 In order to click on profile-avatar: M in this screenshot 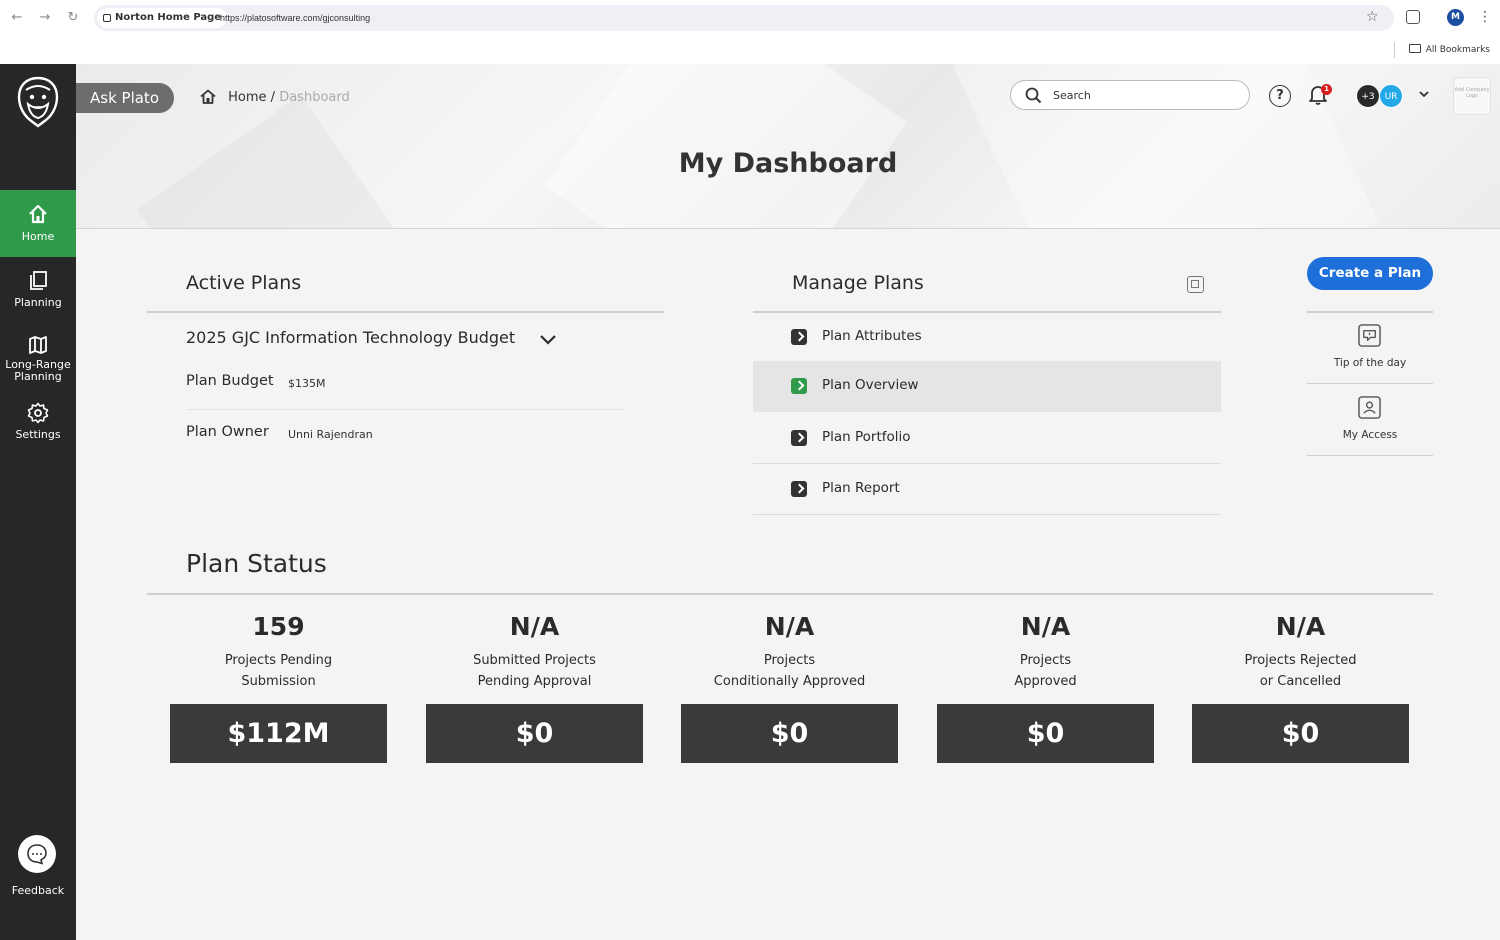, I will do `click(1455, 17)`.